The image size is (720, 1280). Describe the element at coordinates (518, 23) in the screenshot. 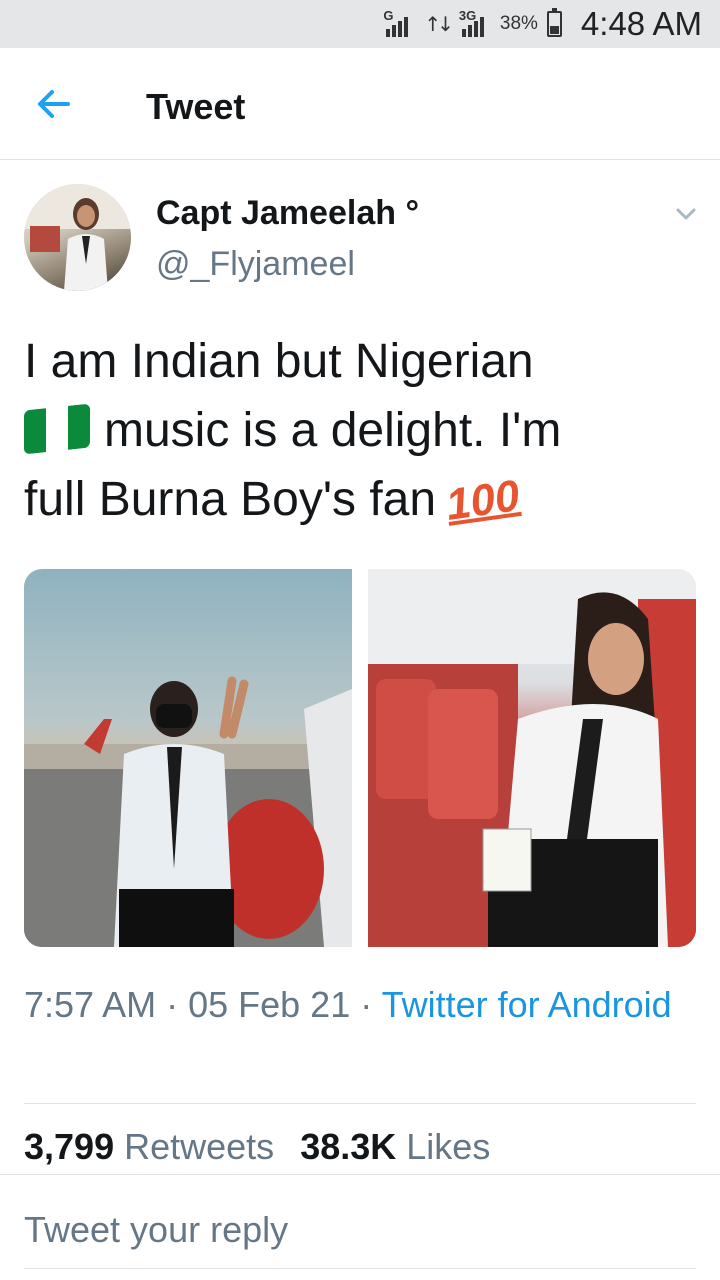

I see `battery-percent: 38%` at that location.